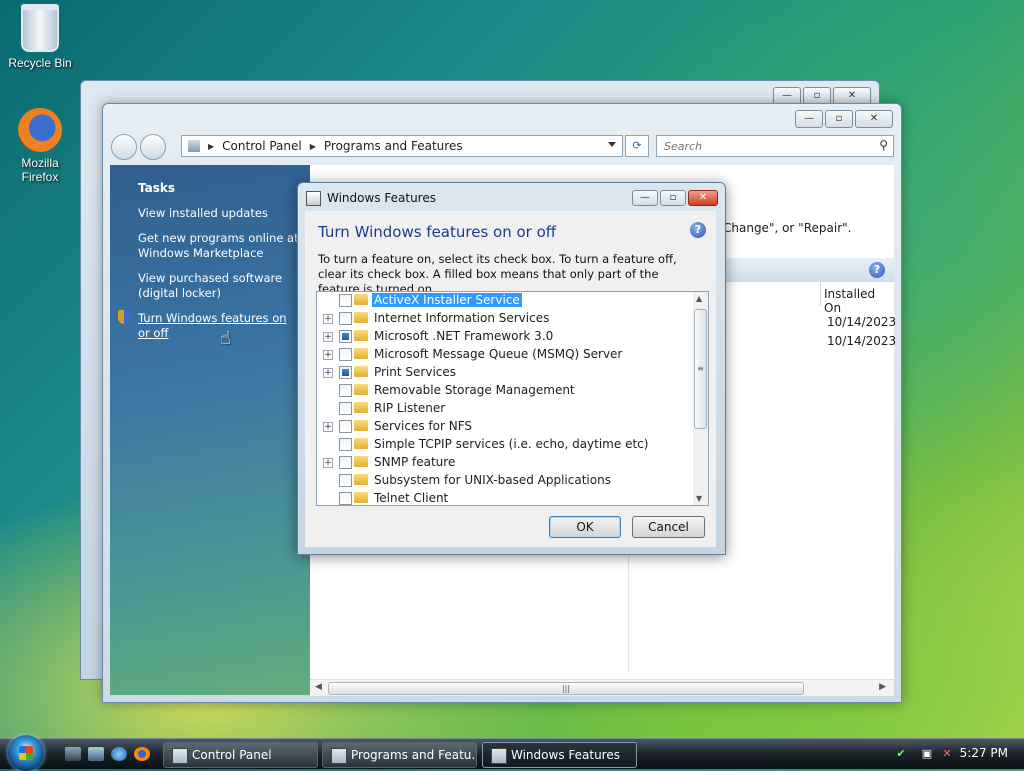  What do you see at coordinates (984, 753) in the screenshot?
I see `clock: 5:27 PM` at bounding box center [984, 753].